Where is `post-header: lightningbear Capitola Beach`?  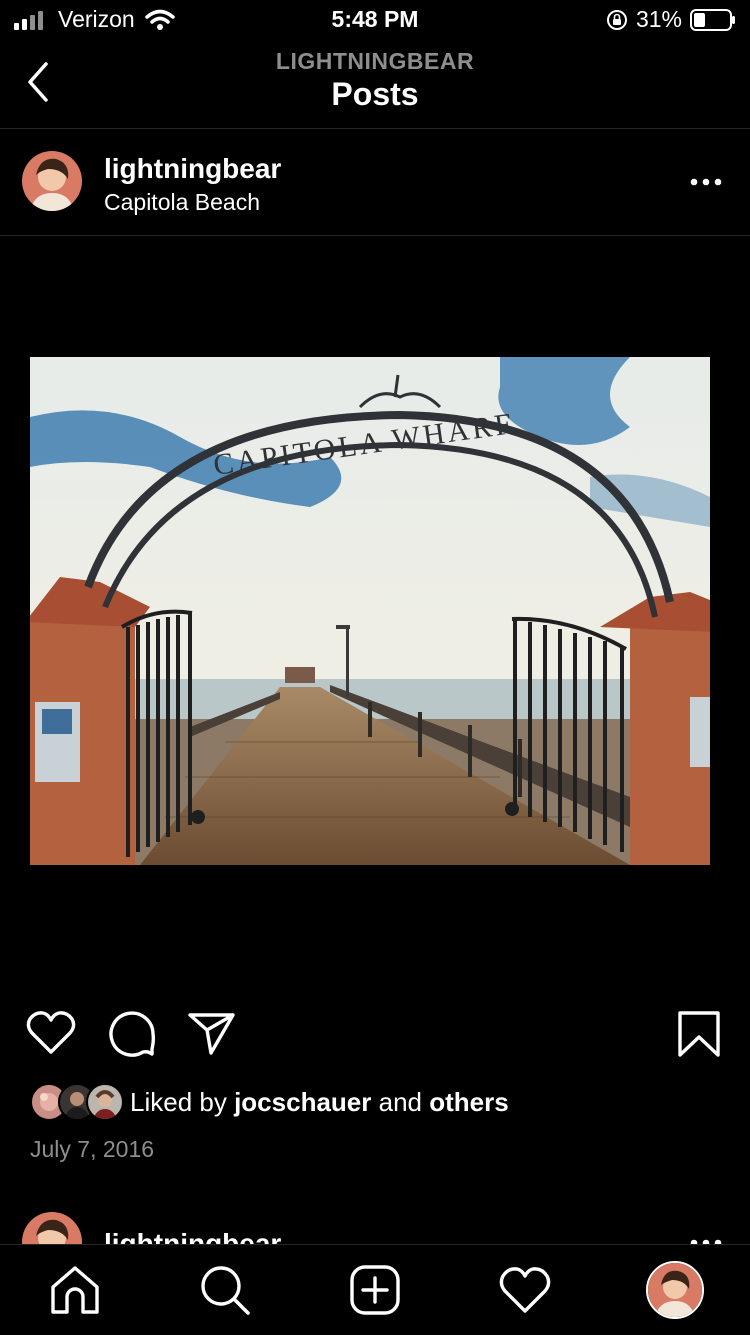 post-header: lightningbear Capitola Beach is located at coordinates (375, 182).